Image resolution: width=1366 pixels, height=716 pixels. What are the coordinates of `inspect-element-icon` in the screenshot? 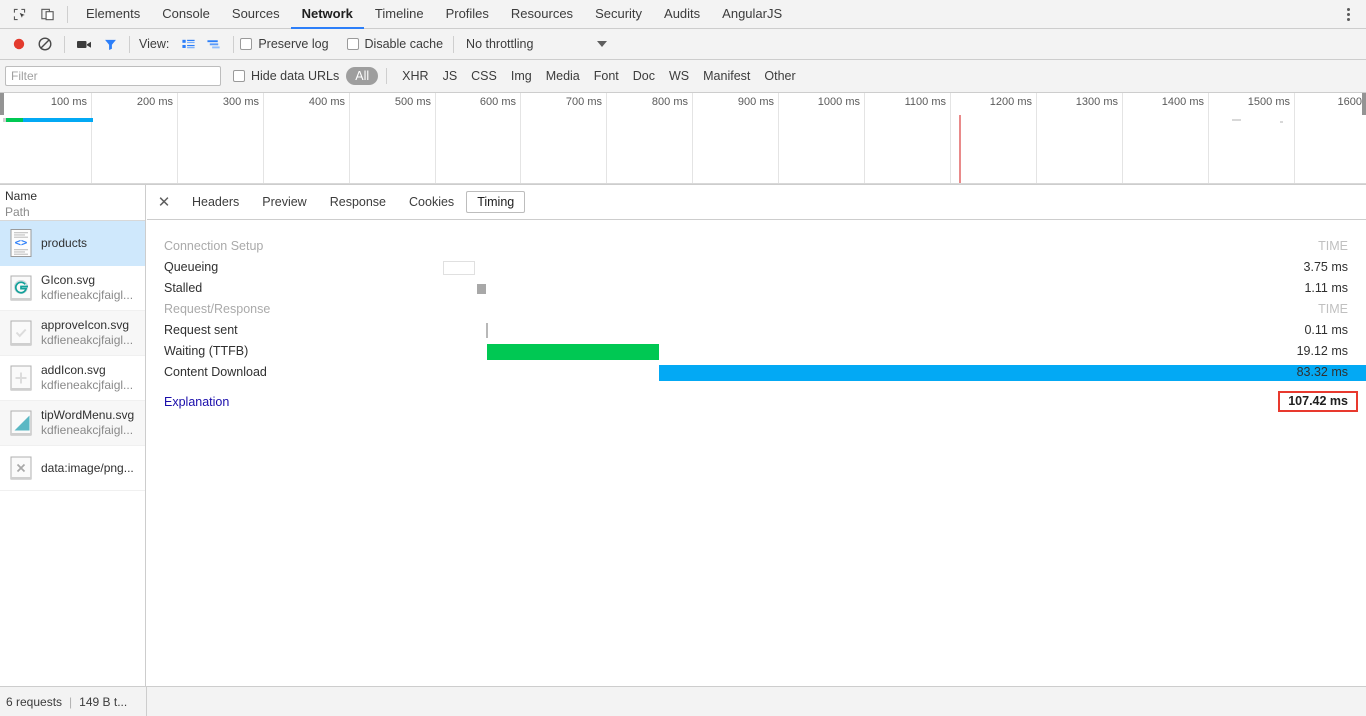 It's located at (19, 14).